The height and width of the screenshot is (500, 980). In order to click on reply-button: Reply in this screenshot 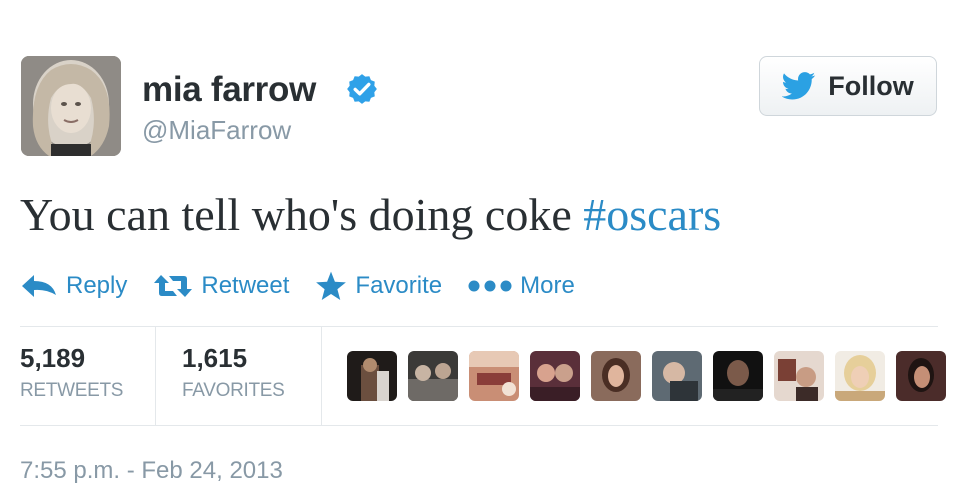, I will do `click(73, 286)`.